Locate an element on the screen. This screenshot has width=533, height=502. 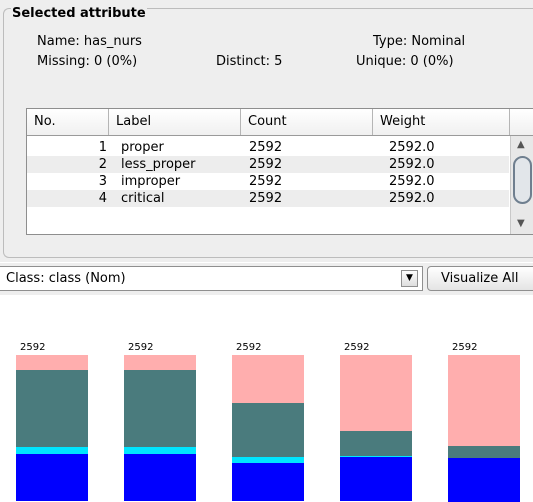
table-row: 4 critical 2592 2592.0 is located at coordinates (268, 198).